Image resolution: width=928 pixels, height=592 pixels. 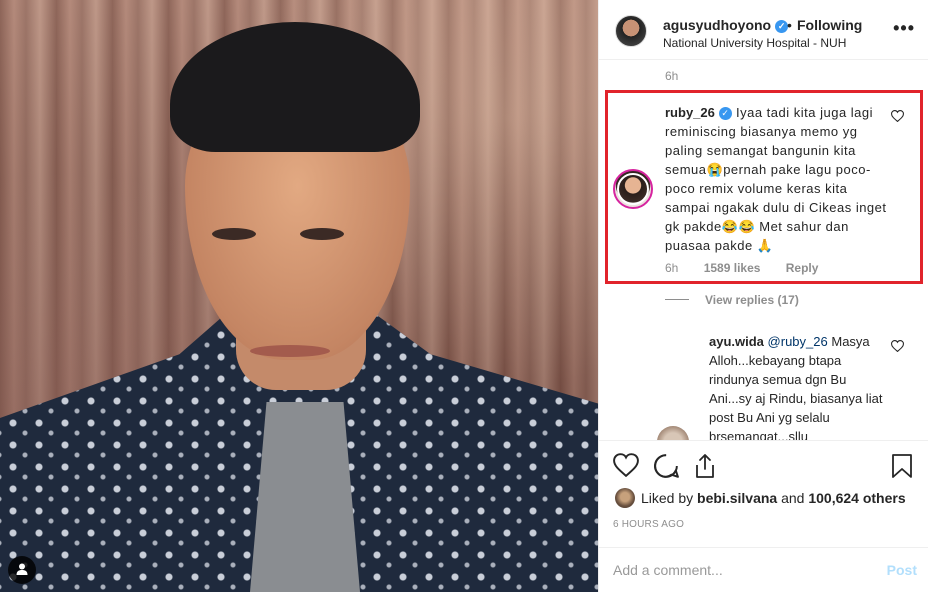 I want to click on reply-mention: @ruby_26, so click(x=798, y=341).